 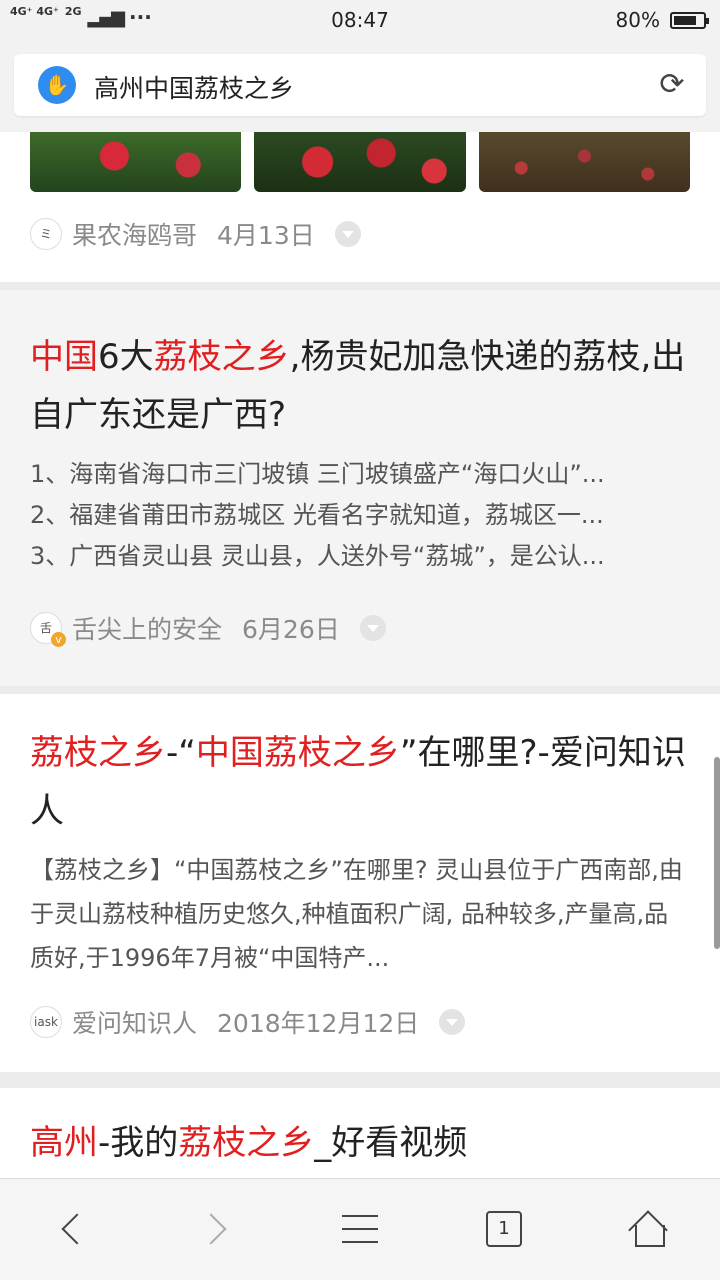 I want to click on result-meta: ミ 果农海鸥哥 4月13日, so click(x=195, y=234).